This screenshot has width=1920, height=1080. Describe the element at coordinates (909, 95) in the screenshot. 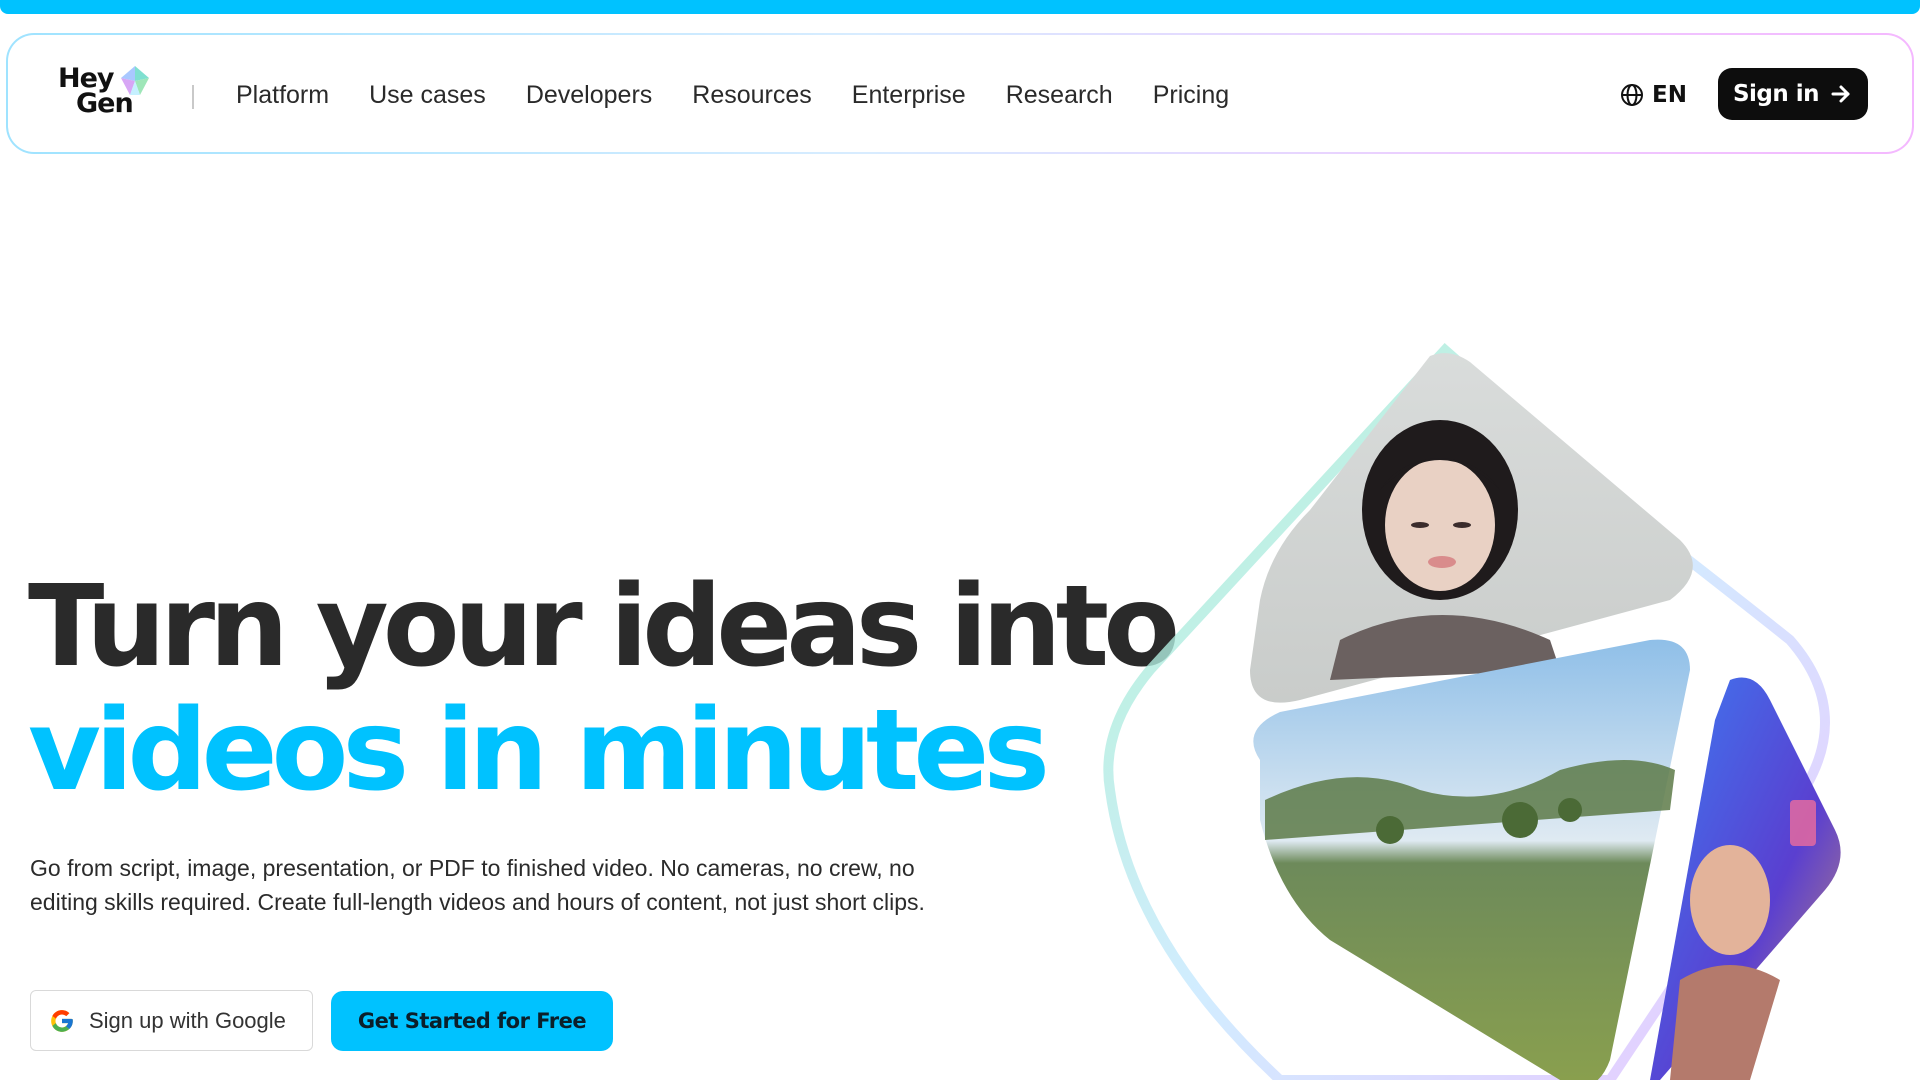

I see `nav-link-enterprise: Enterprise` at that location.